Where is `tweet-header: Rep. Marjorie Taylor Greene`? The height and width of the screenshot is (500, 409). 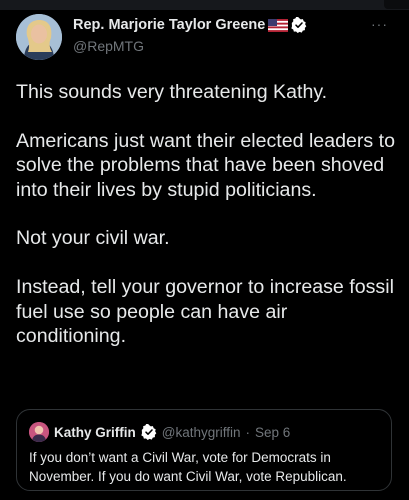 tweet-header: Rep. Marjorie Taylor Greene is located at coordinates (190, 24).